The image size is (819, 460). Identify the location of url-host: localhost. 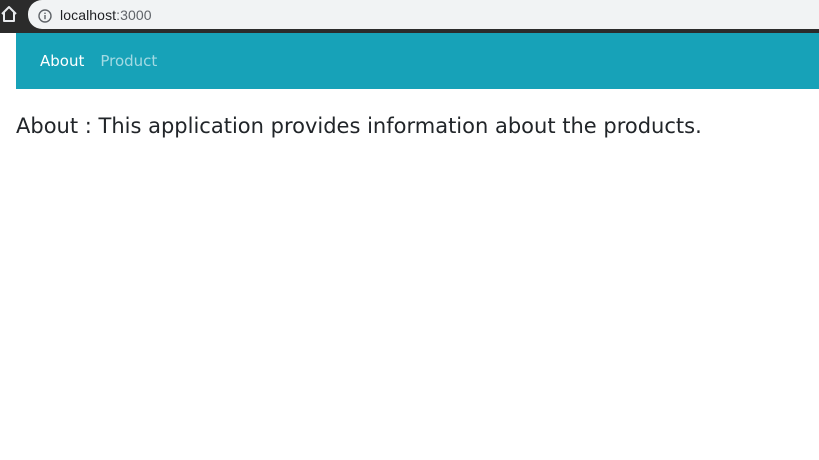
(88, 14).